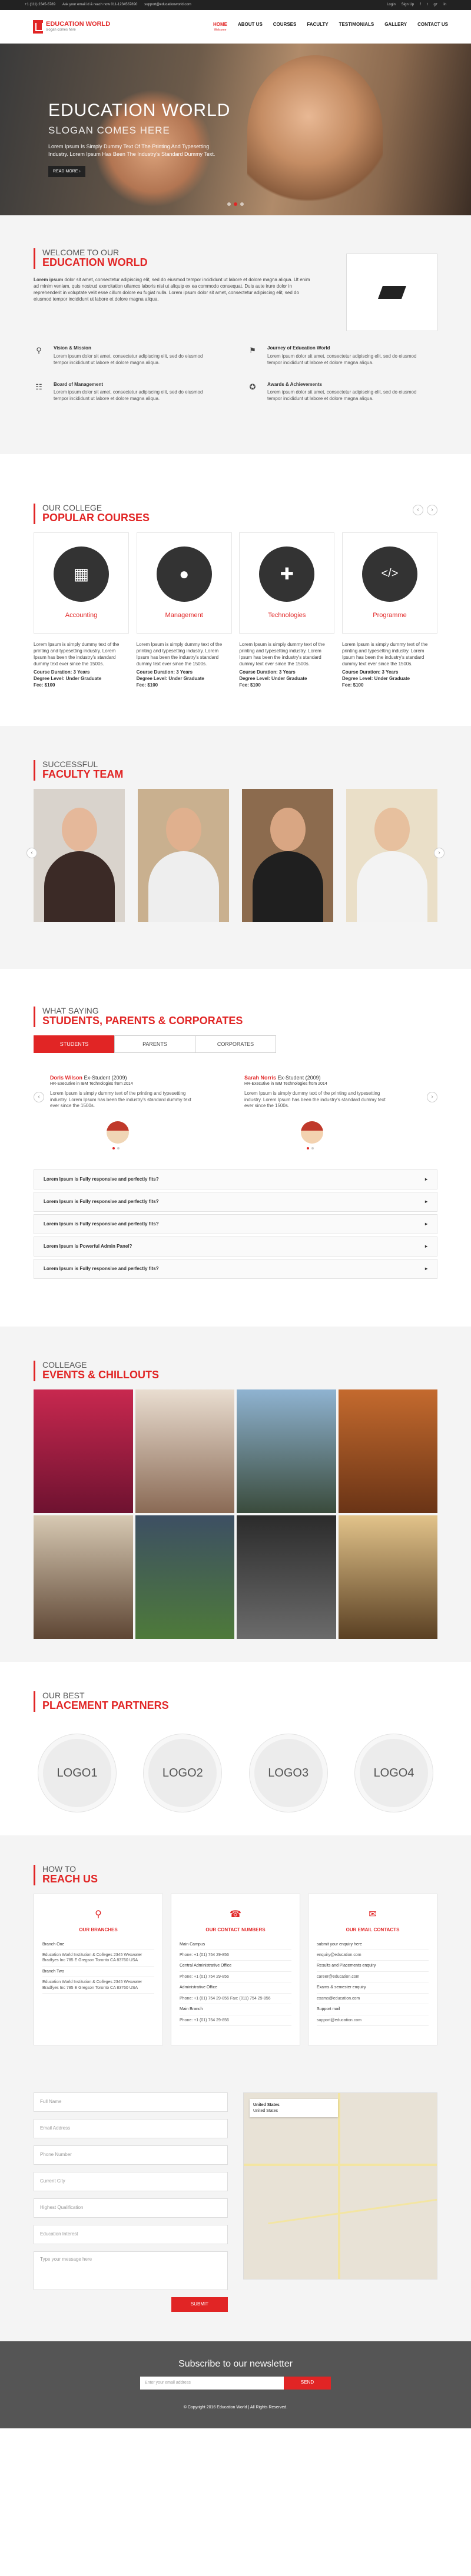 This screenshot has width=471, height=2576. I want to click on map-info-box: United States United States, so click(294, 2108).